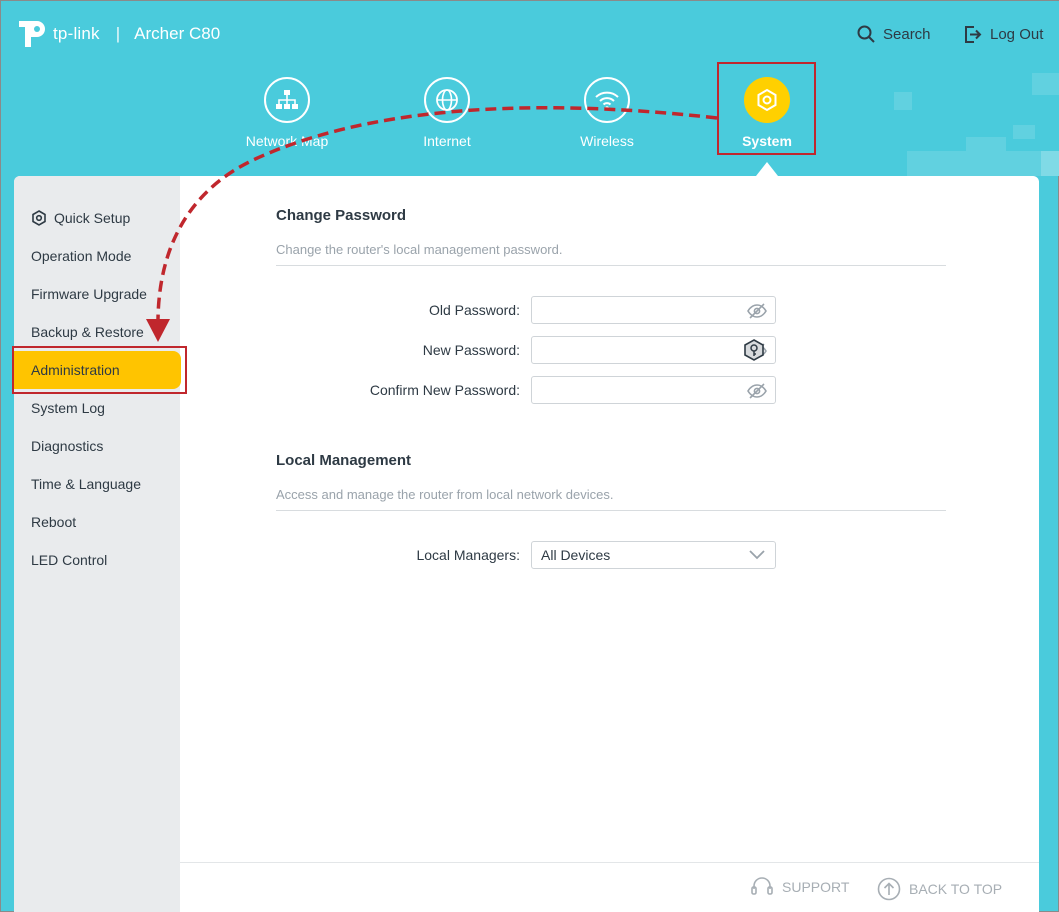 The height and width of the screenshot is (912, 1059). What do you see at coordinates (889, 889) in the screenshot?
I see `arrow-up-circle-icon` at bounding box center [889, 889].